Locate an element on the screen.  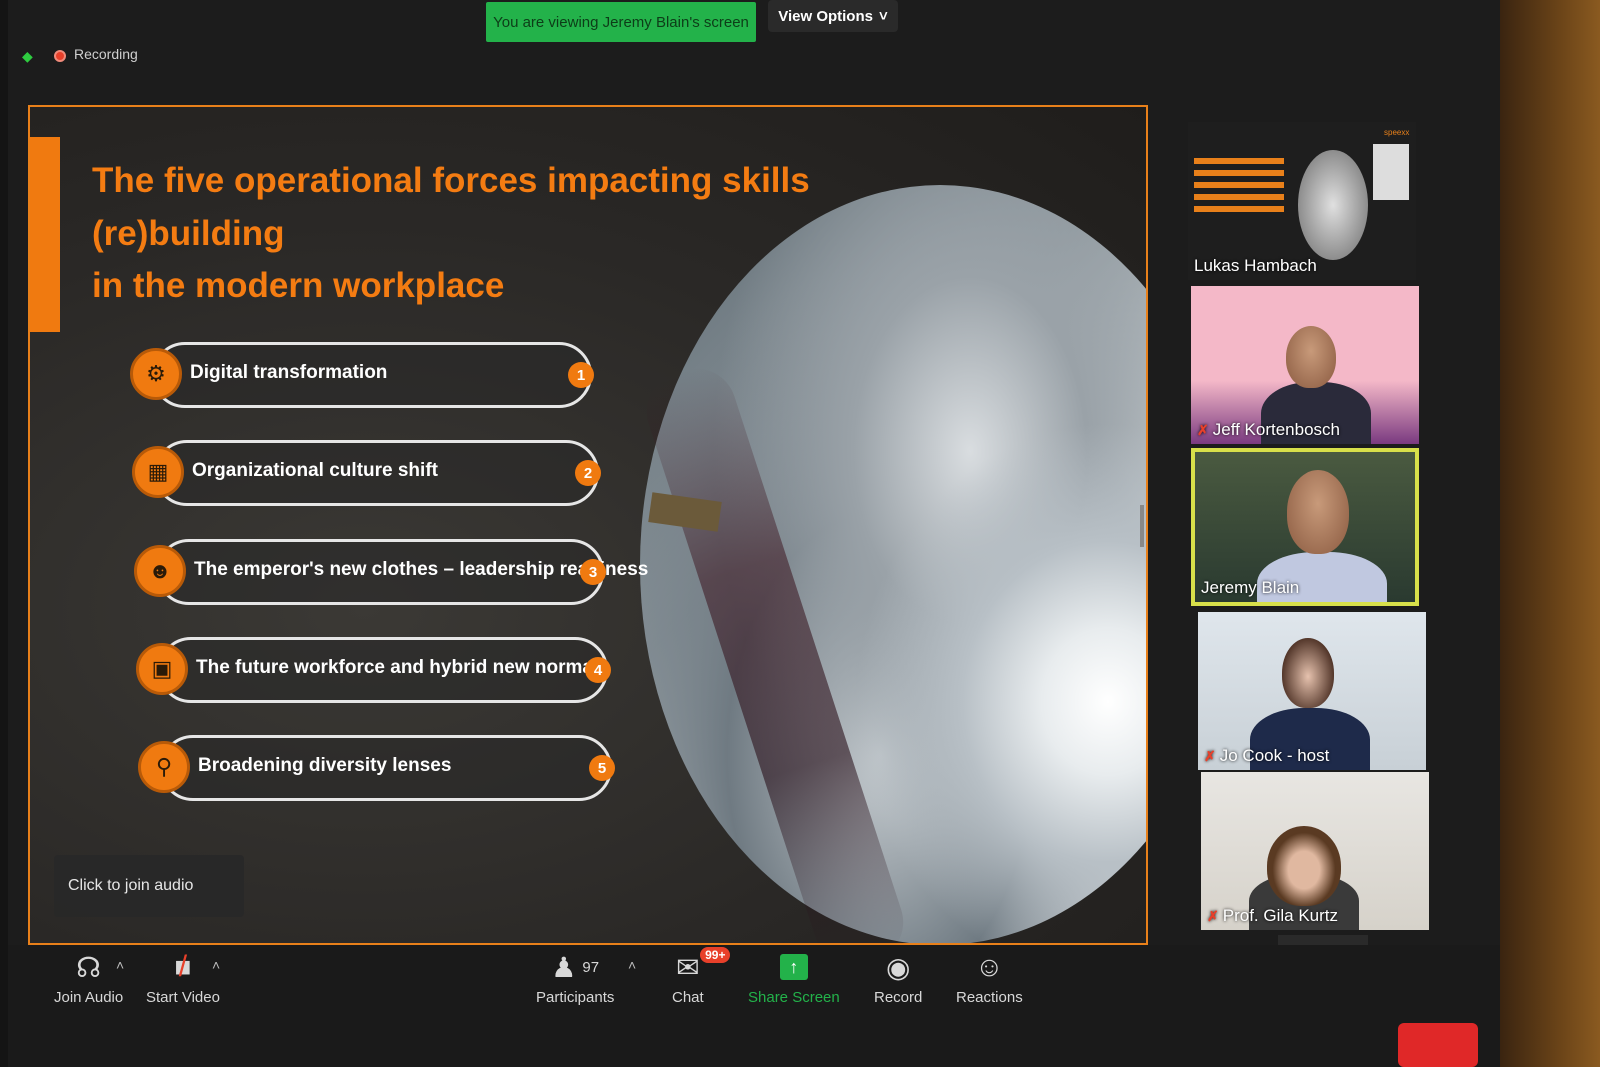
start-video-button: ■ / Start Video is located at coordinates (183, 975).